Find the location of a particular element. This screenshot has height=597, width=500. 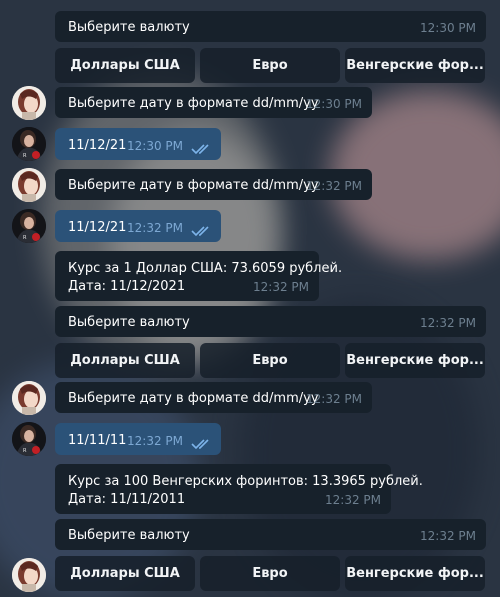

message-text: 11/11/11 is located at coordinates (97, 440).